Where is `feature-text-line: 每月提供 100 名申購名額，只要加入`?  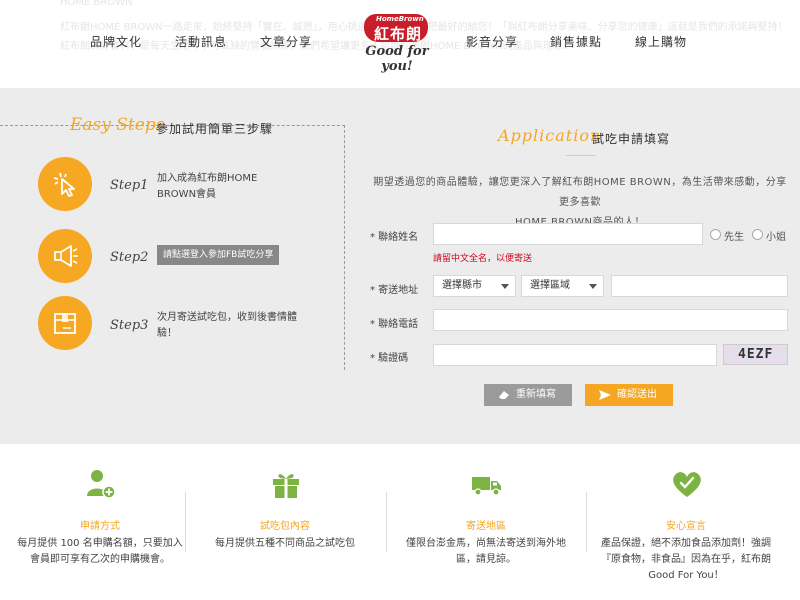 feature-text-line: 每月提供 100 名申購名額，只要加入 is located at coordinates (100, 543).